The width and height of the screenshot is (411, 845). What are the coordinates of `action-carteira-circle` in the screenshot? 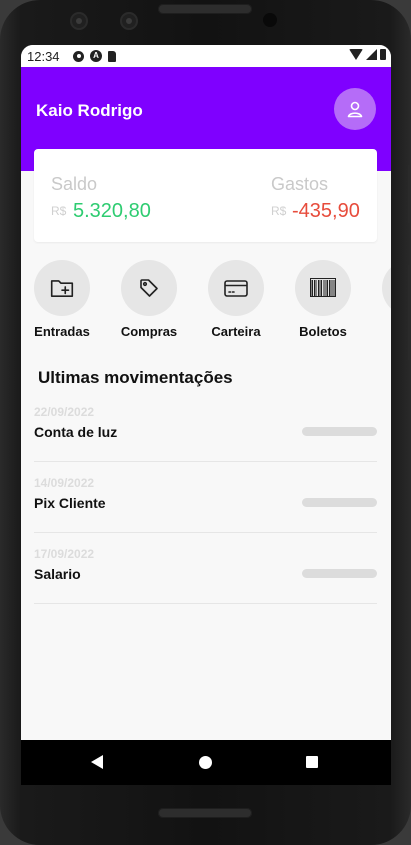 It's located at (236, 288).